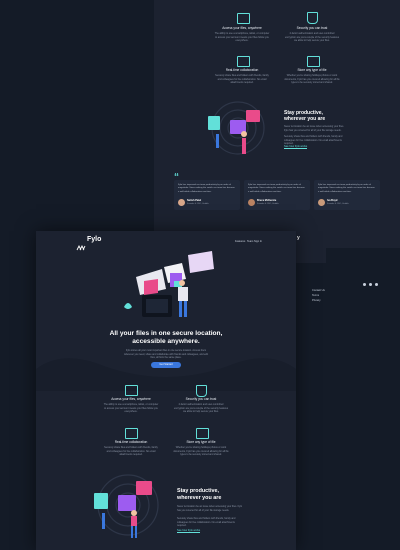 This screenshot has width=400, height=550. Describe the element at coordinates (166, 374) in the screenshot. I see `curve-divider` at that location.